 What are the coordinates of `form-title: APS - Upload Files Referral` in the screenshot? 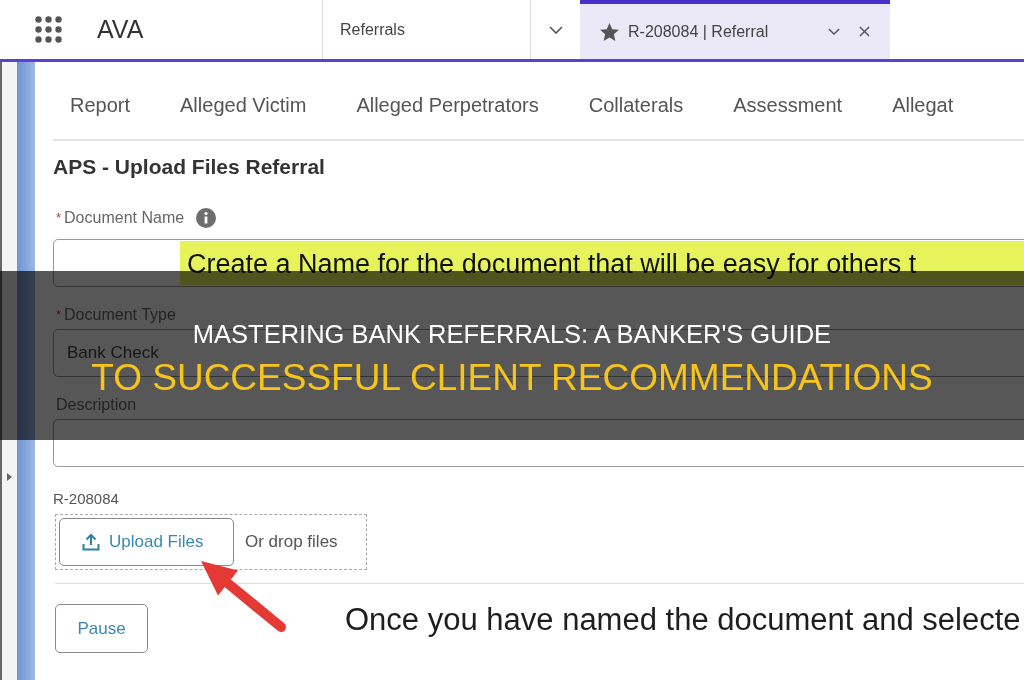 It's located at (189, 167).